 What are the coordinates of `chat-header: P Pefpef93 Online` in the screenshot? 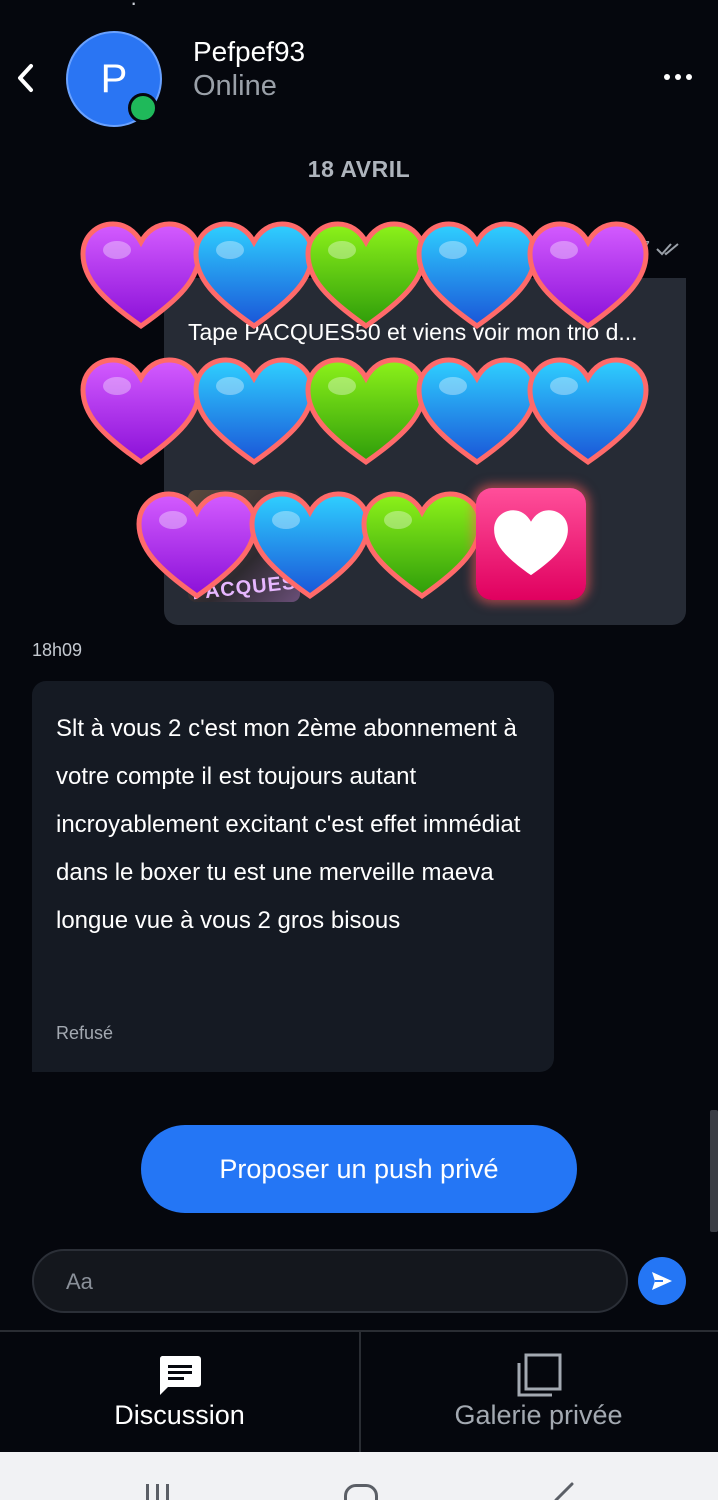 It's located at (359, 80).